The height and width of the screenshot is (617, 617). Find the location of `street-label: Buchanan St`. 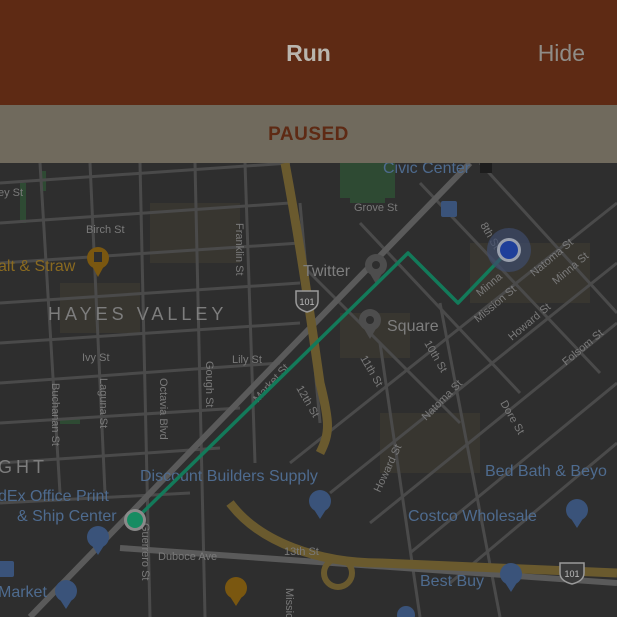

street-label: Buchanan St is located at coordinates (55, 414).